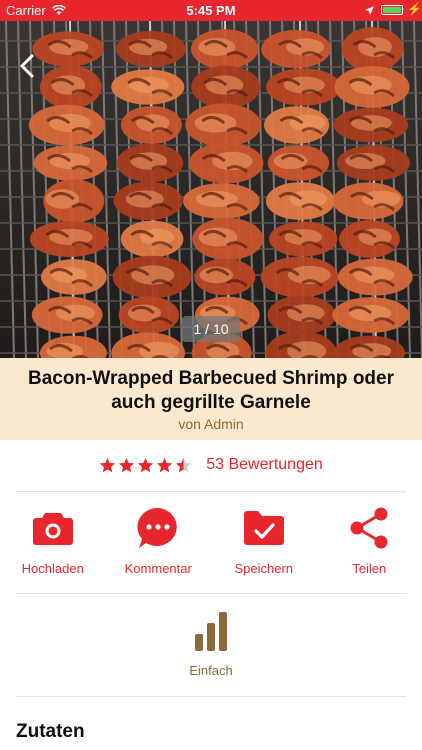 The image size is (422, 750). Describe the element at coordinates (211, 424) in the screenshot. I see `recipe-author: von Admin` at that location.